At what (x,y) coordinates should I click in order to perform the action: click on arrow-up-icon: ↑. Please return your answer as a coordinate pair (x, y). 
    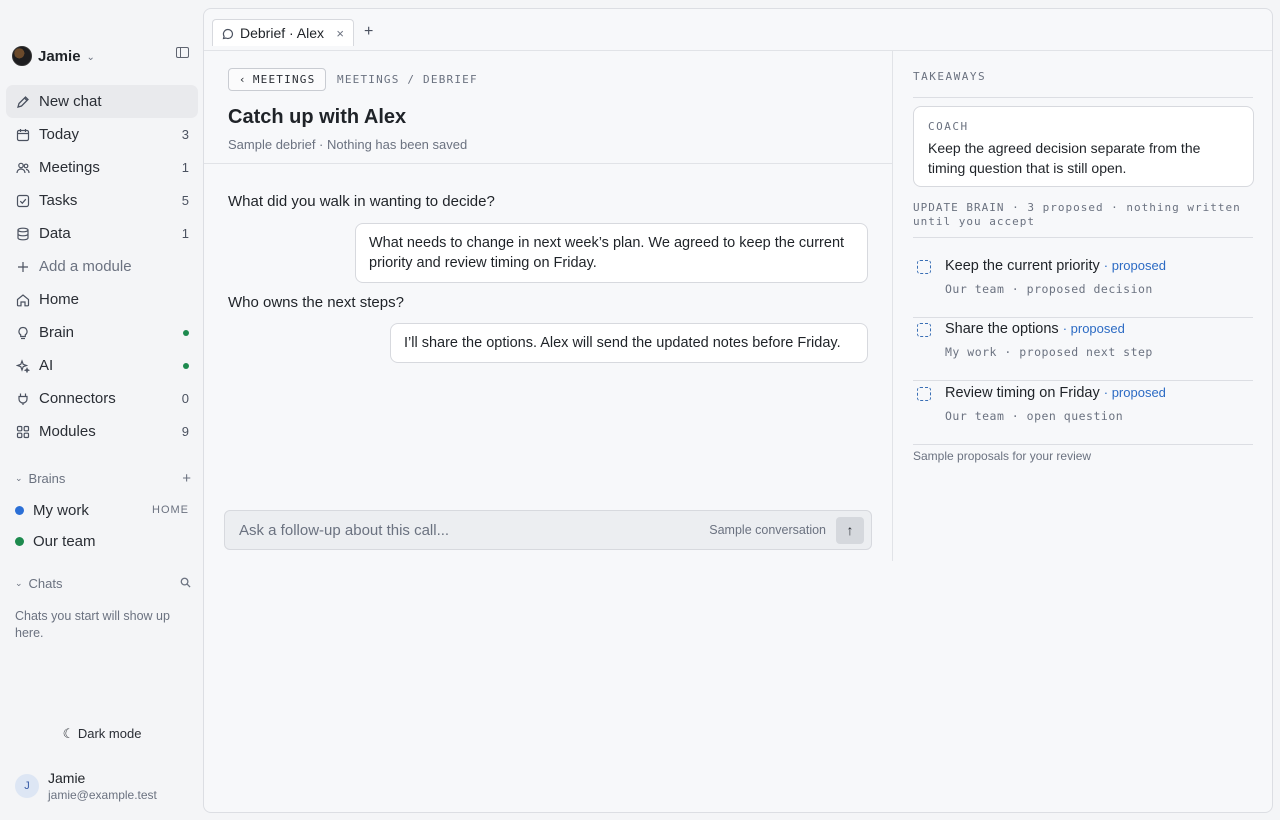
    Looking at the image, I should click on (850, 530).